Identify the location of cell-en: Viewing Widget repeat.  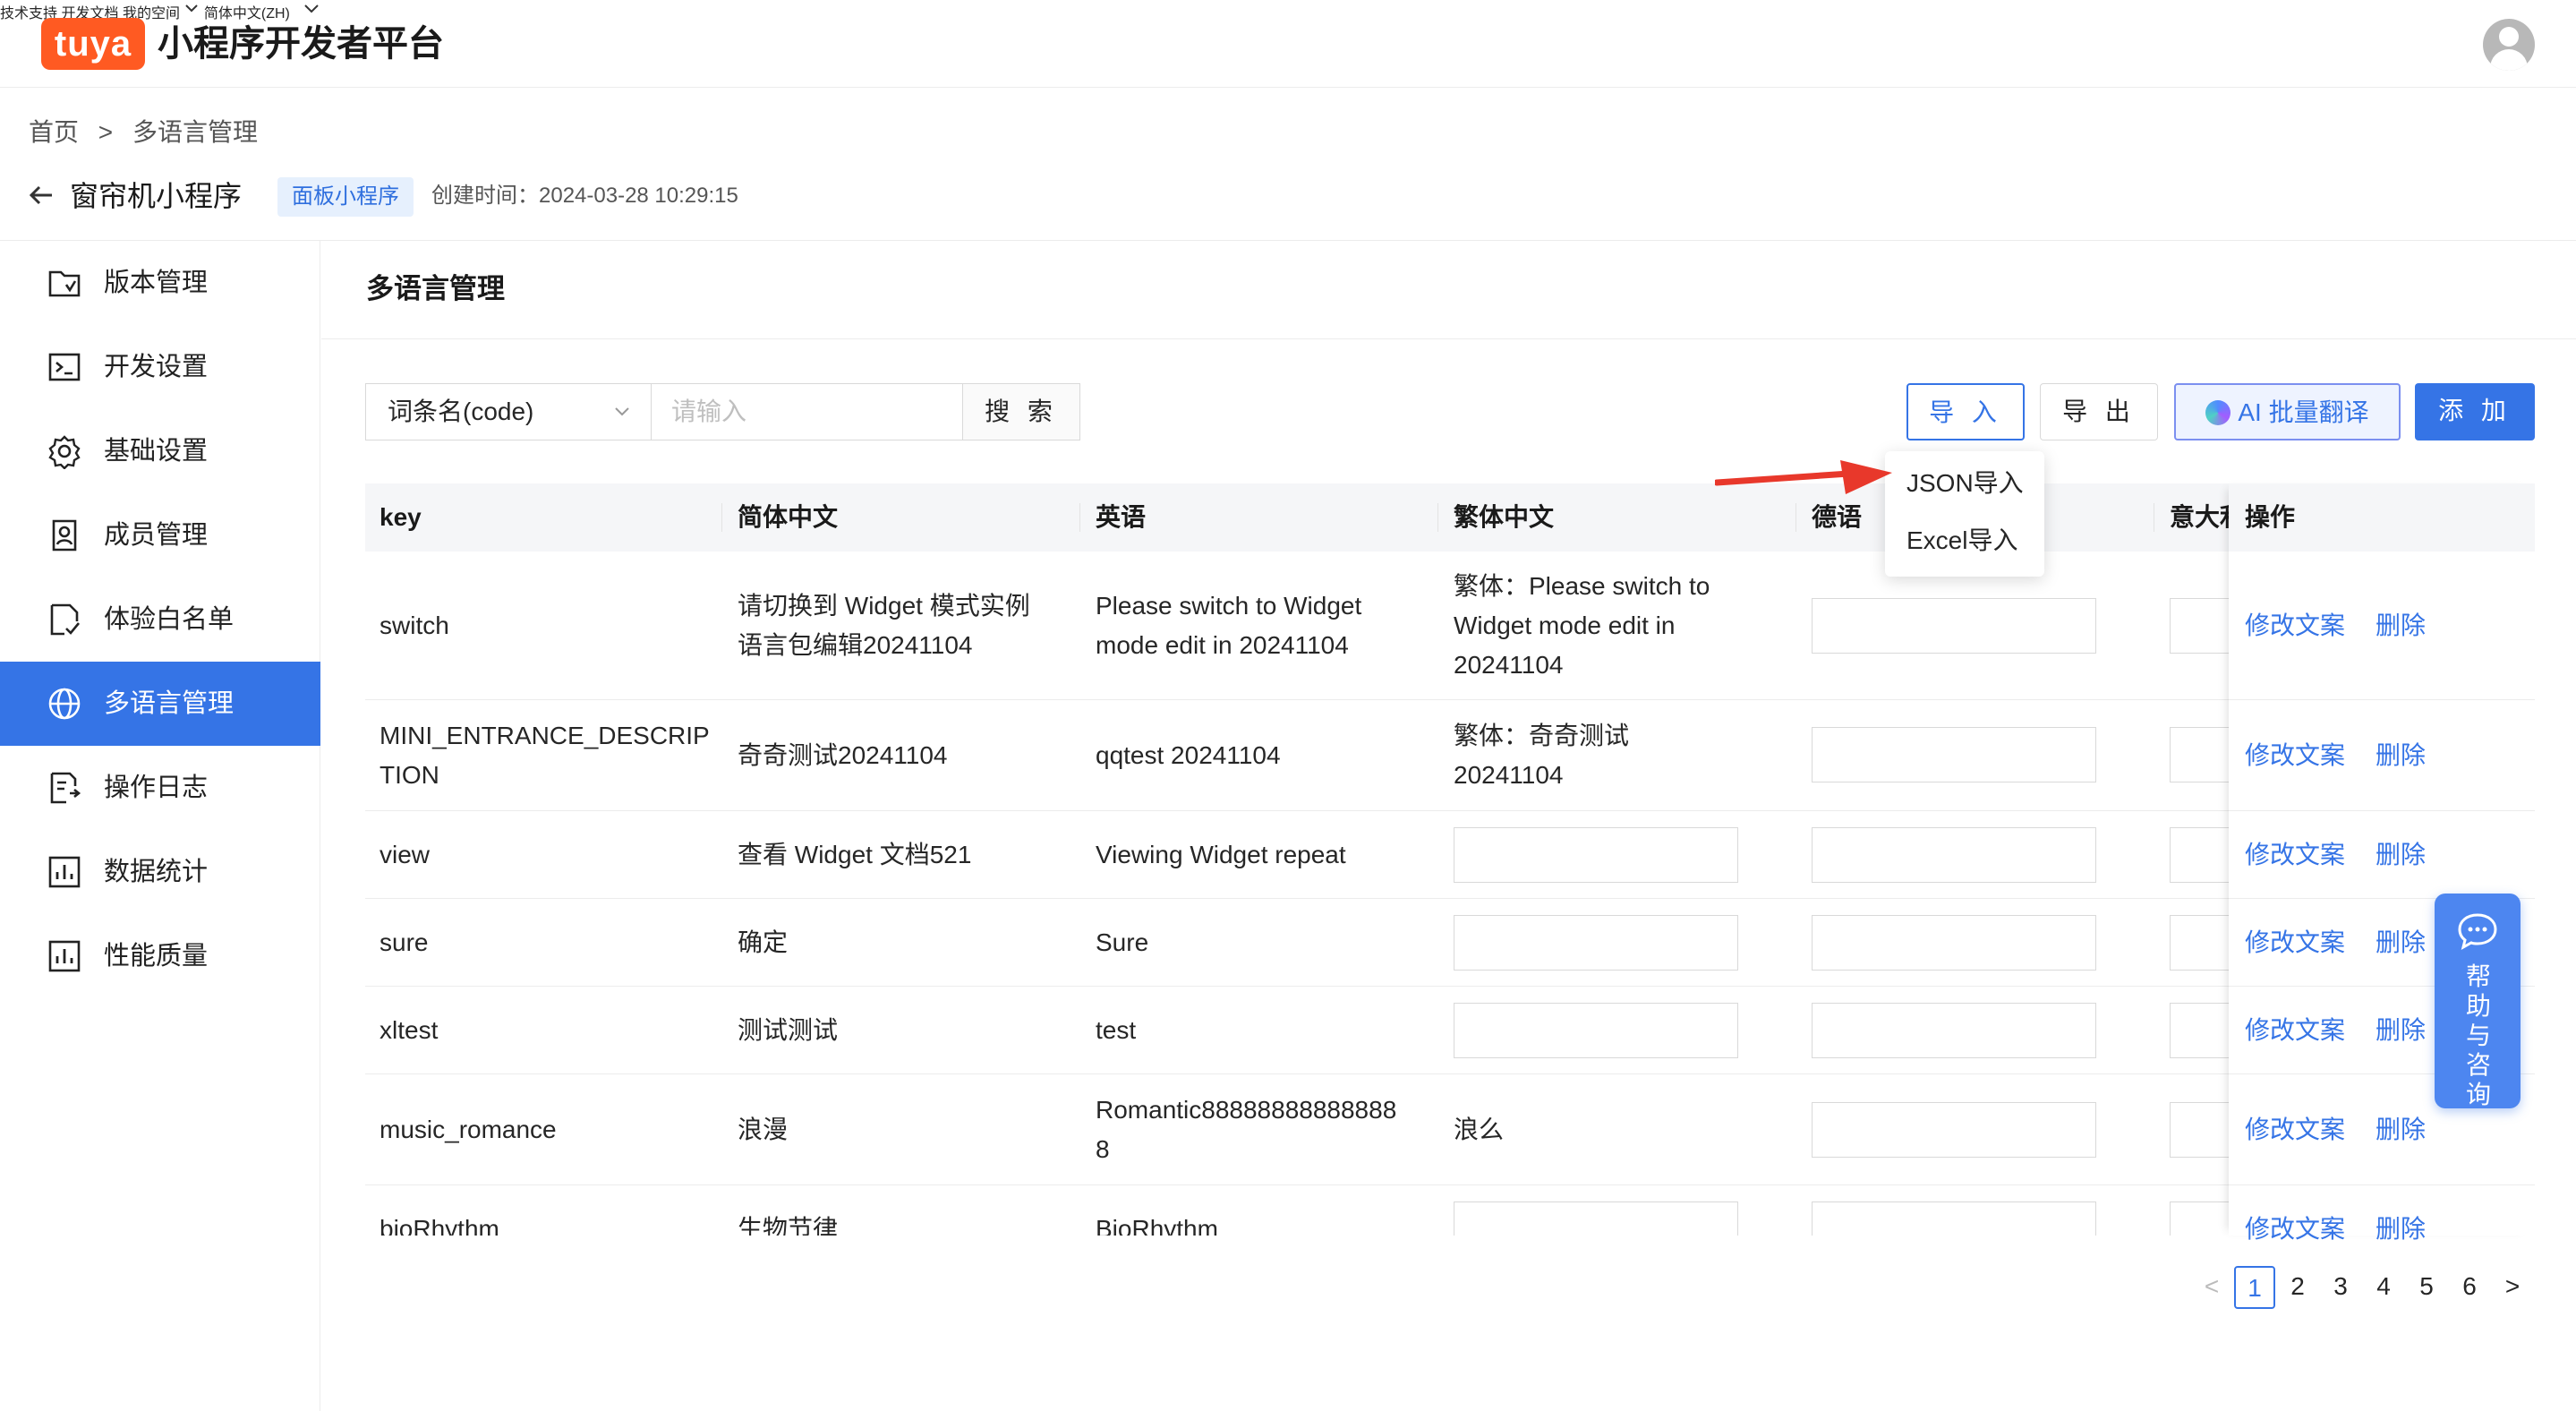
(1221, 854).